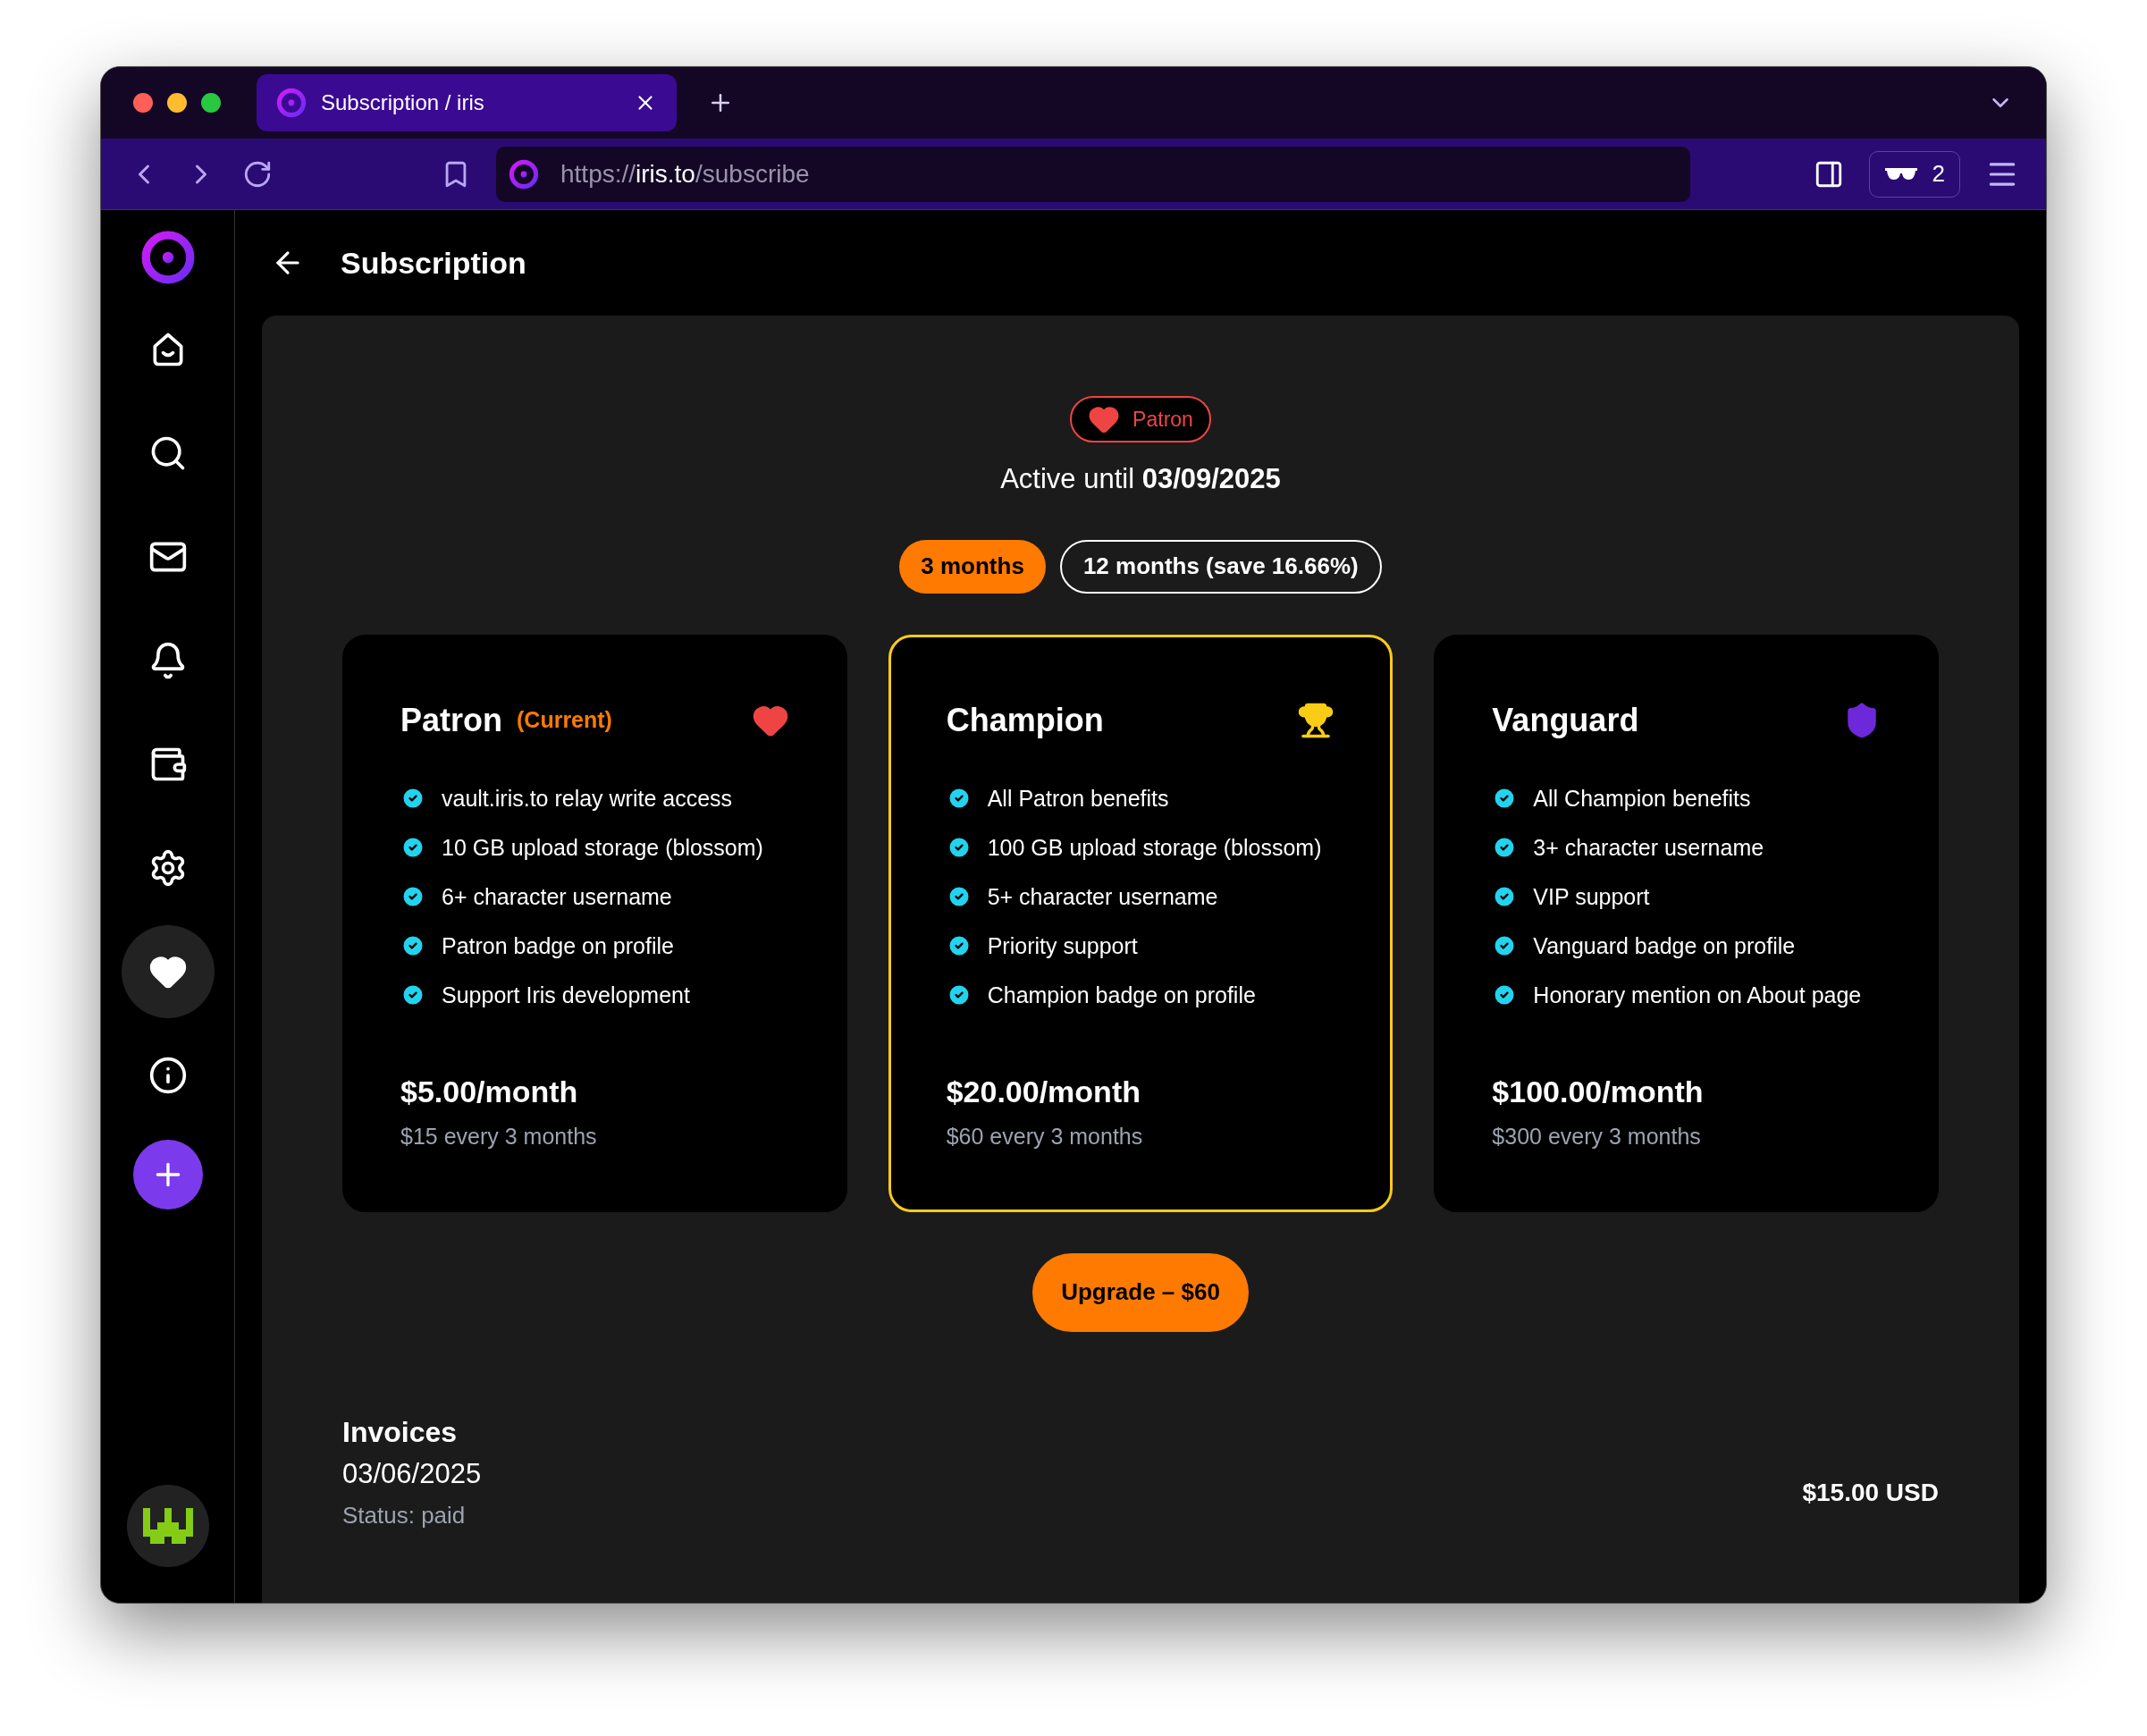  What do you see at coordinates (467, 102) in the screenshot?
I see `browser-tab: Subscription / iris` at bounding box center [467, 102].